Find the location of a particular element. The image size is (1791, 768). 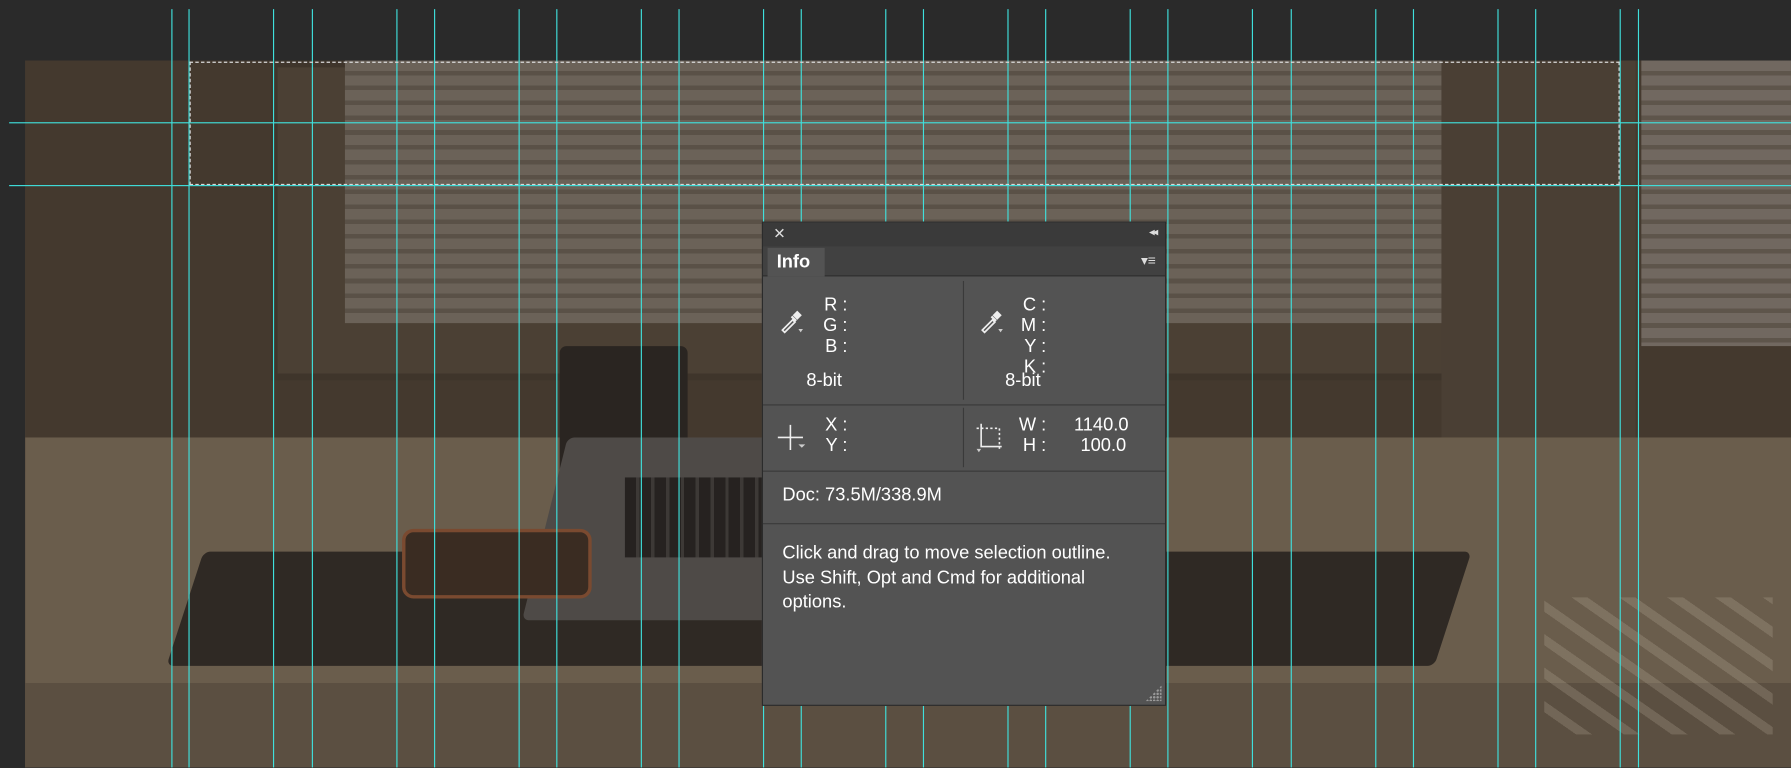

w-value: 1140.0 is located at coordinates (1101, 425).